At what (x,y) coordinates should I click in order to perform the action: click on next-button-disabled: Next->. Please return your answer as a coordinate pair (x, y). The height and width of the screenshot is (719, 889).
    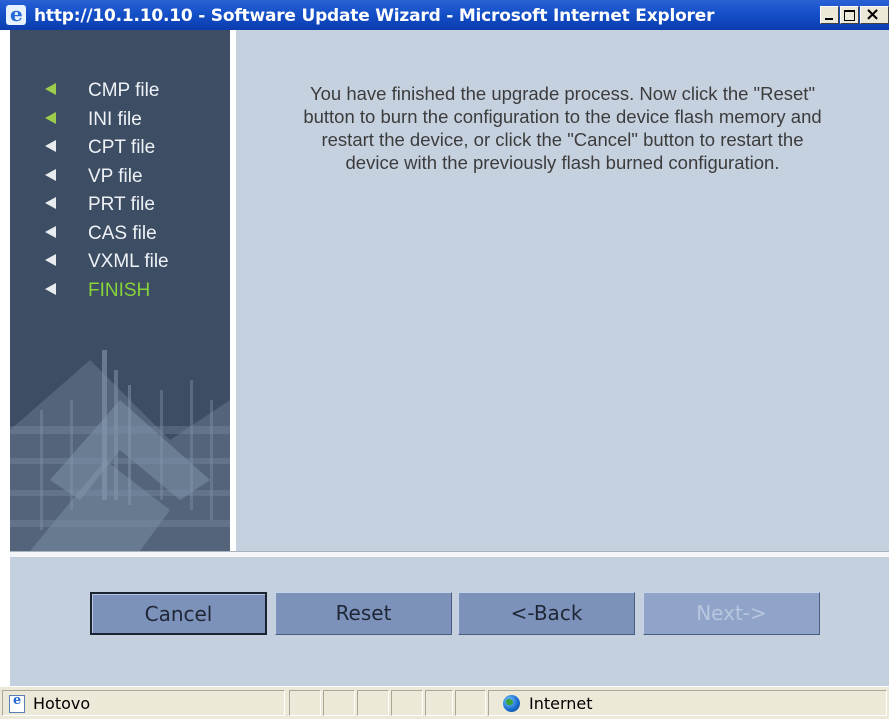
    Looking at the image, I should click on (731, 613).